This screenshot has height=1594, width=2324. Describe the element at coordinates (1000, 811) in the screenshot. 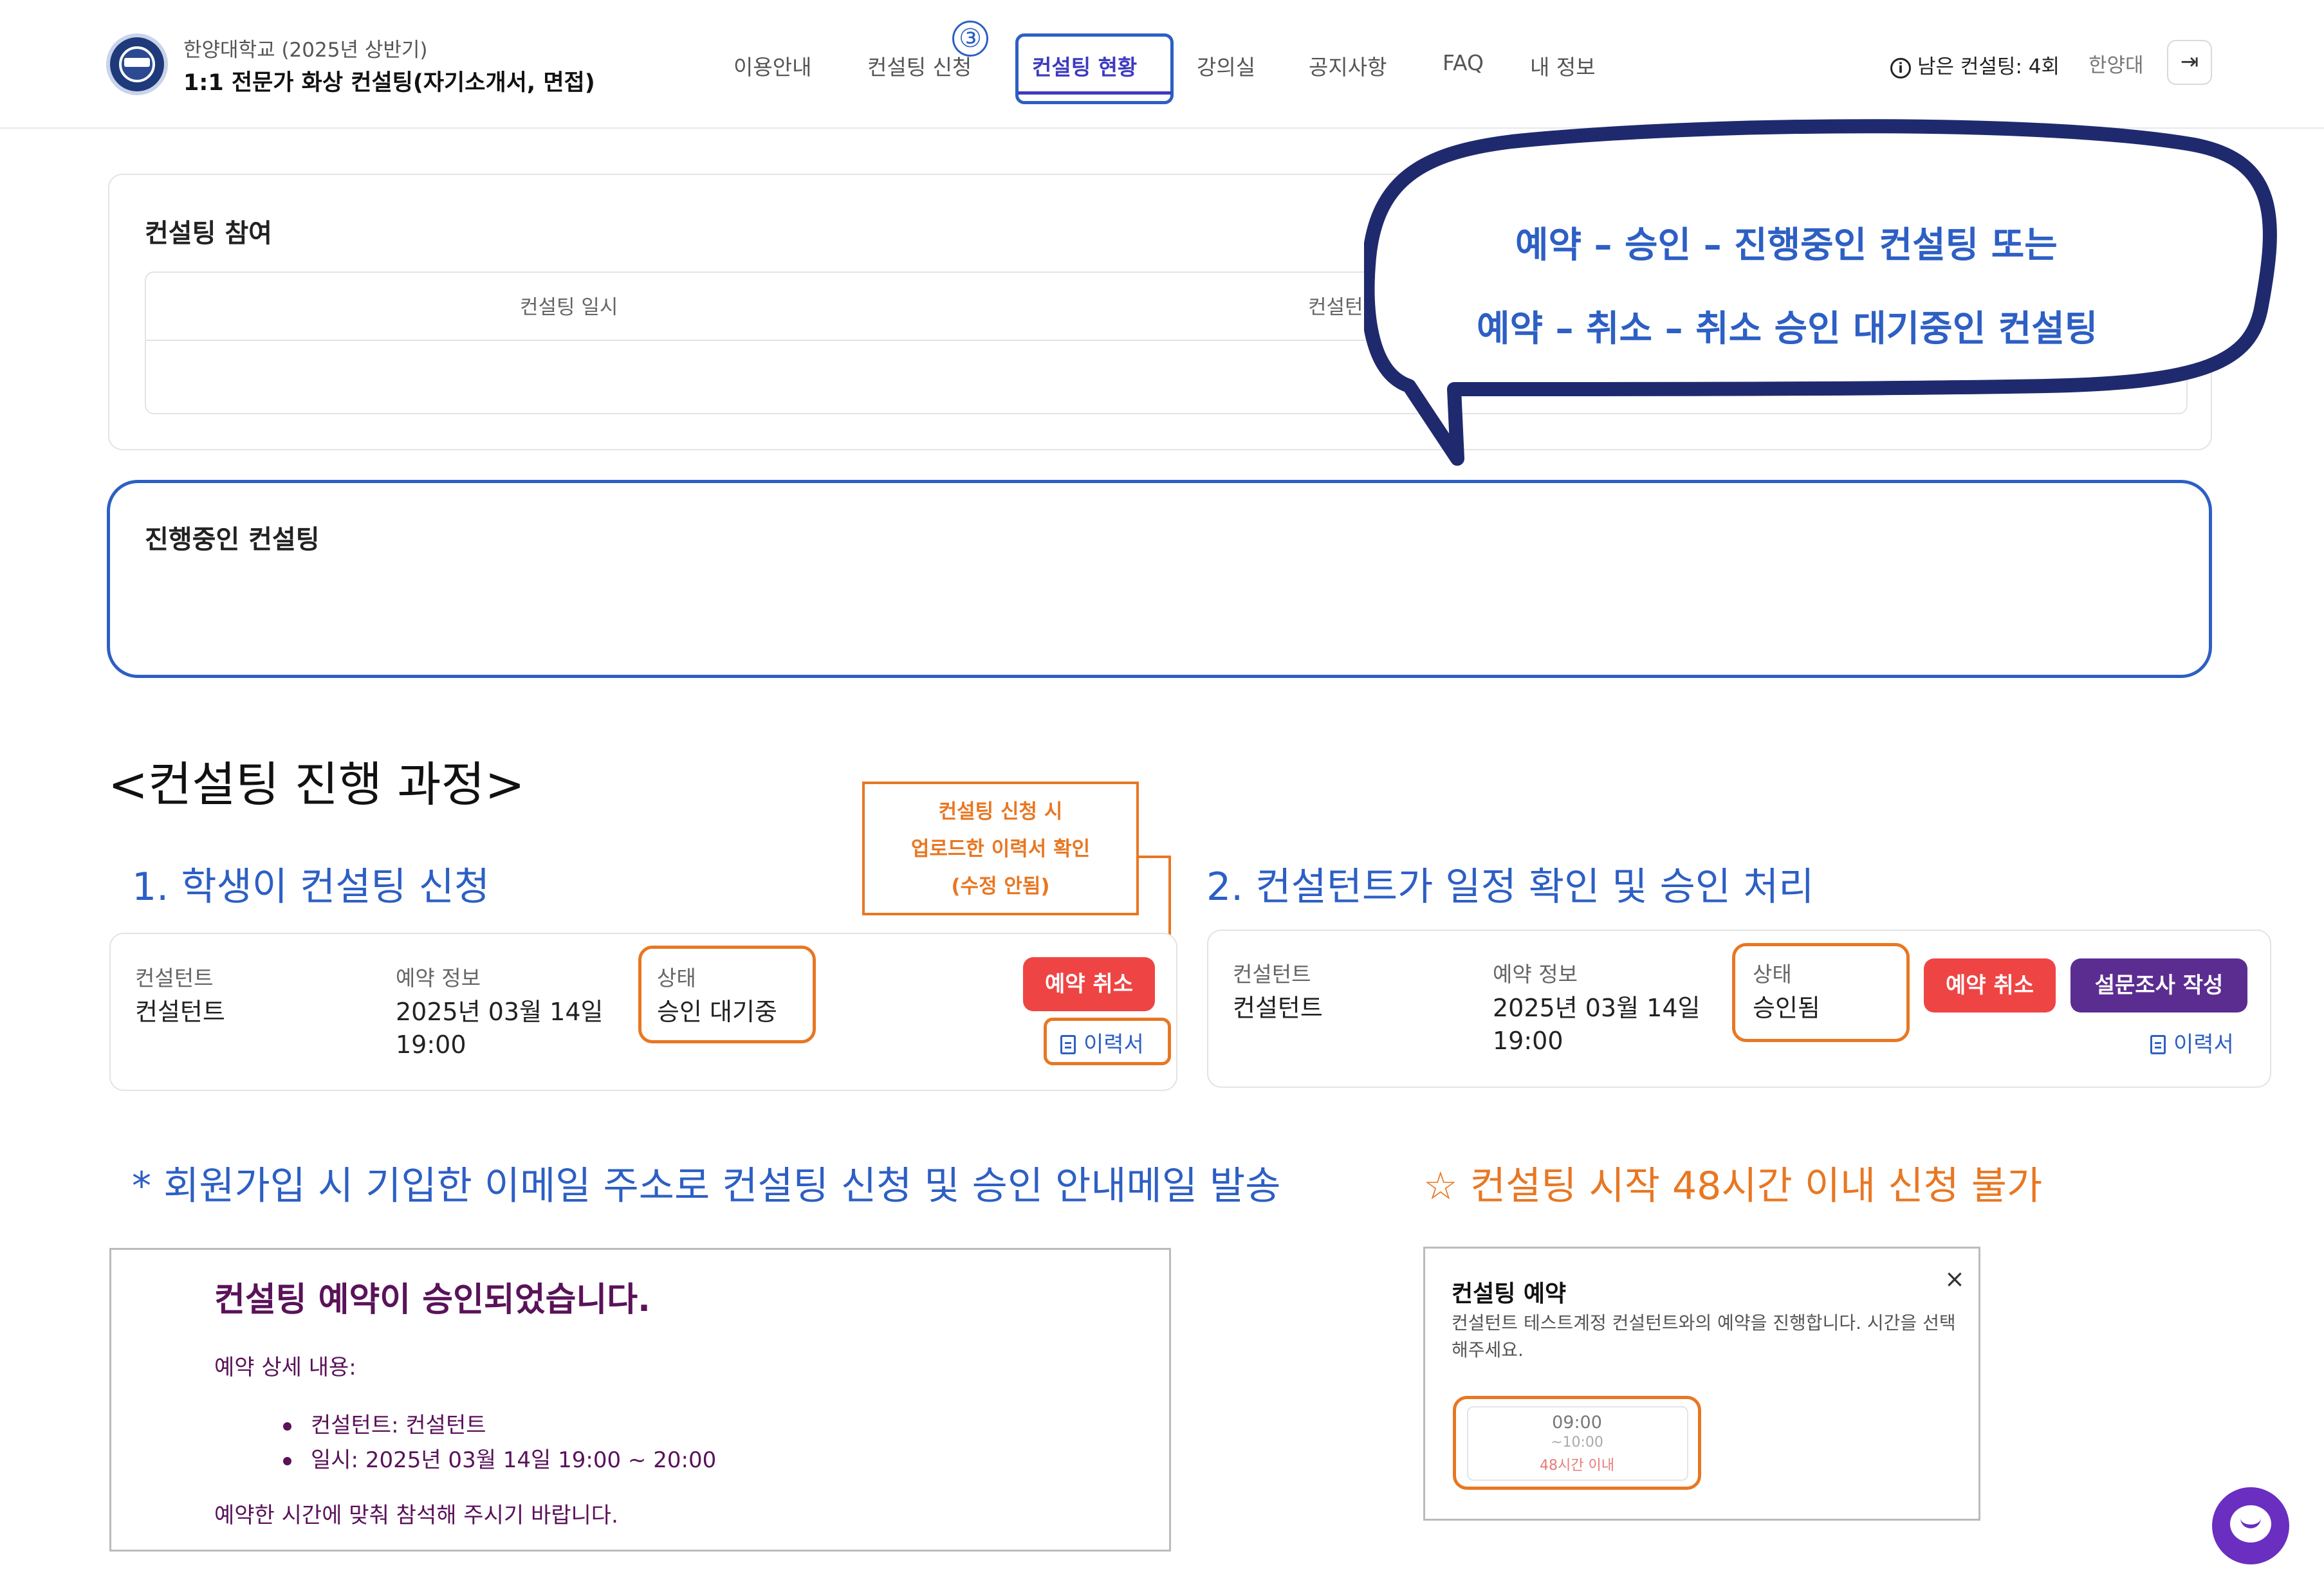

I see `callout-line1: 컨설팅 신청 시` at that location.